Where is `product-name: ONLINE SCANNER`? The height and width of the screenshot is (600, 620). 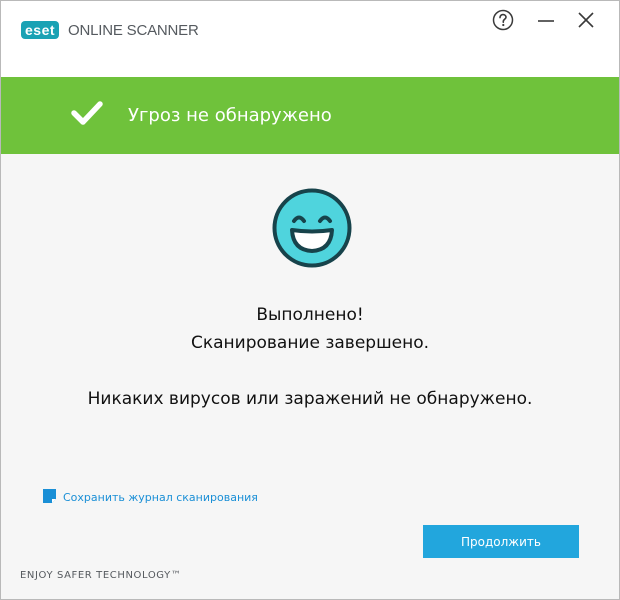
product-name: ONLINE SCANNER is located at coordinates (133, 30).